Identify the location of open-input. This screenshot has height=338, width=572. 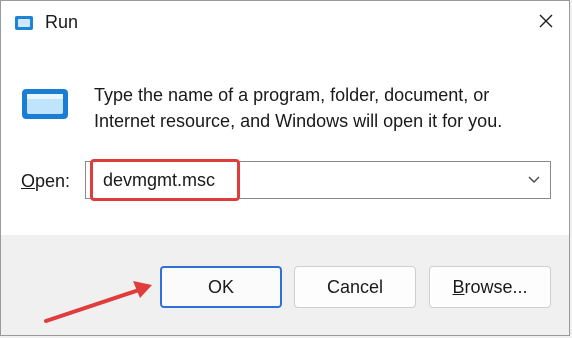
(301, 180).